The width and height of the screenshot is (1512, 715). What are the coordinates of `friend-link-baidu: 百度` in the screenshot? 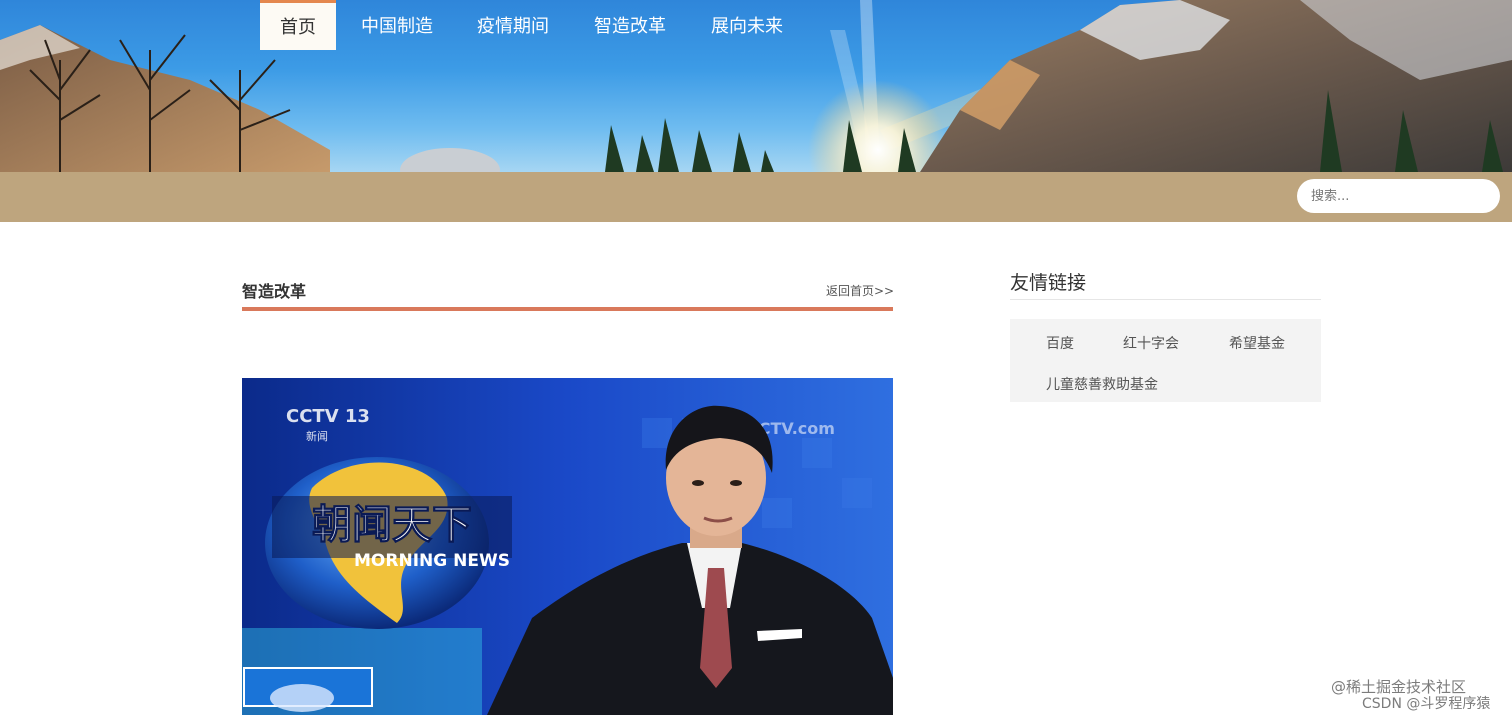 It's located at (1060, 343).